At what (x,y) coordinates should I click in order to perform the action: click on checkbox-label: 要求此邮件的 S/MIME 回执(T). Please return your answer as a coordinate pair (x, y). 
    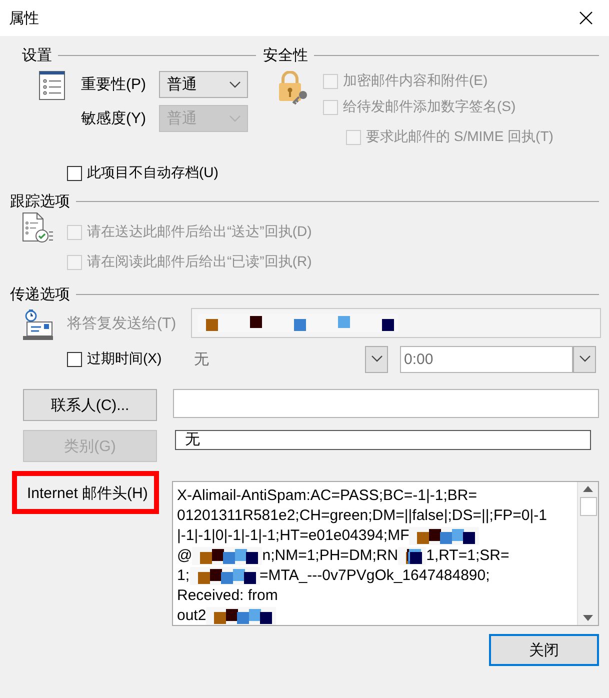
    Looking at the image, I should click on (460, 137).